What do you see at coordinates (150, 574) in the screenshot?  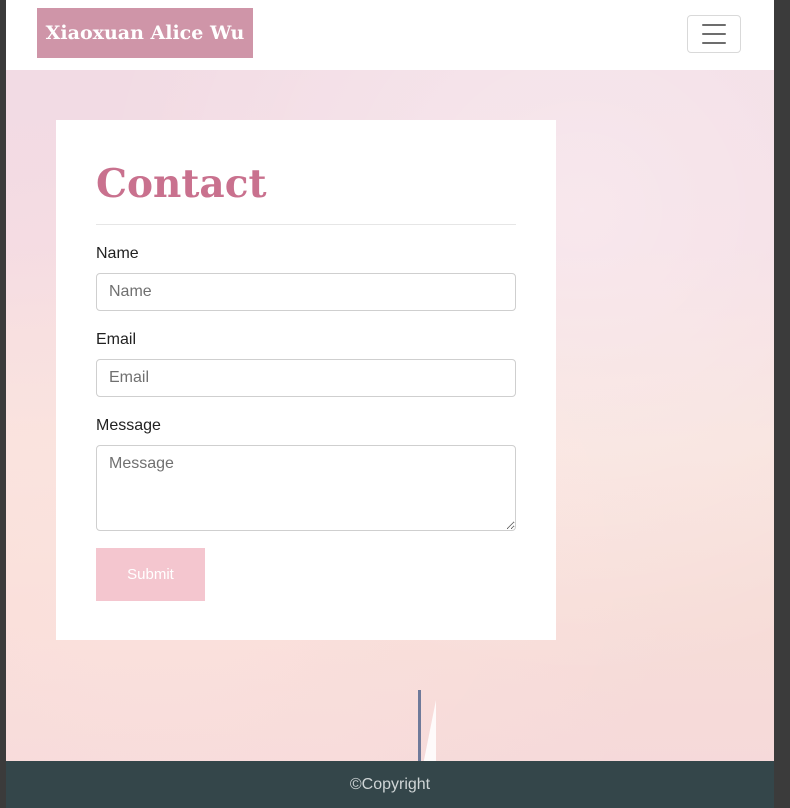 I see `submit-button: Submit` at bounding box center [150, 574].